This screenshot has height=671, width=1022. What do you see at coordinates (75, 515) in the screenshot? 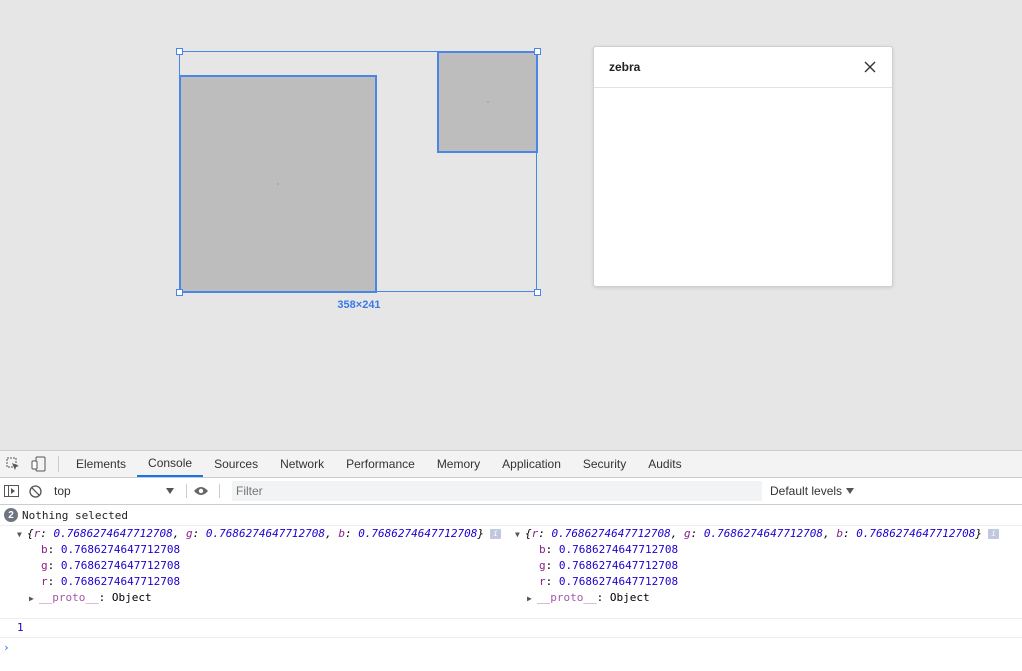
I see `nothing-selected-text: Nothing selected` at bounding box center [75, 515].